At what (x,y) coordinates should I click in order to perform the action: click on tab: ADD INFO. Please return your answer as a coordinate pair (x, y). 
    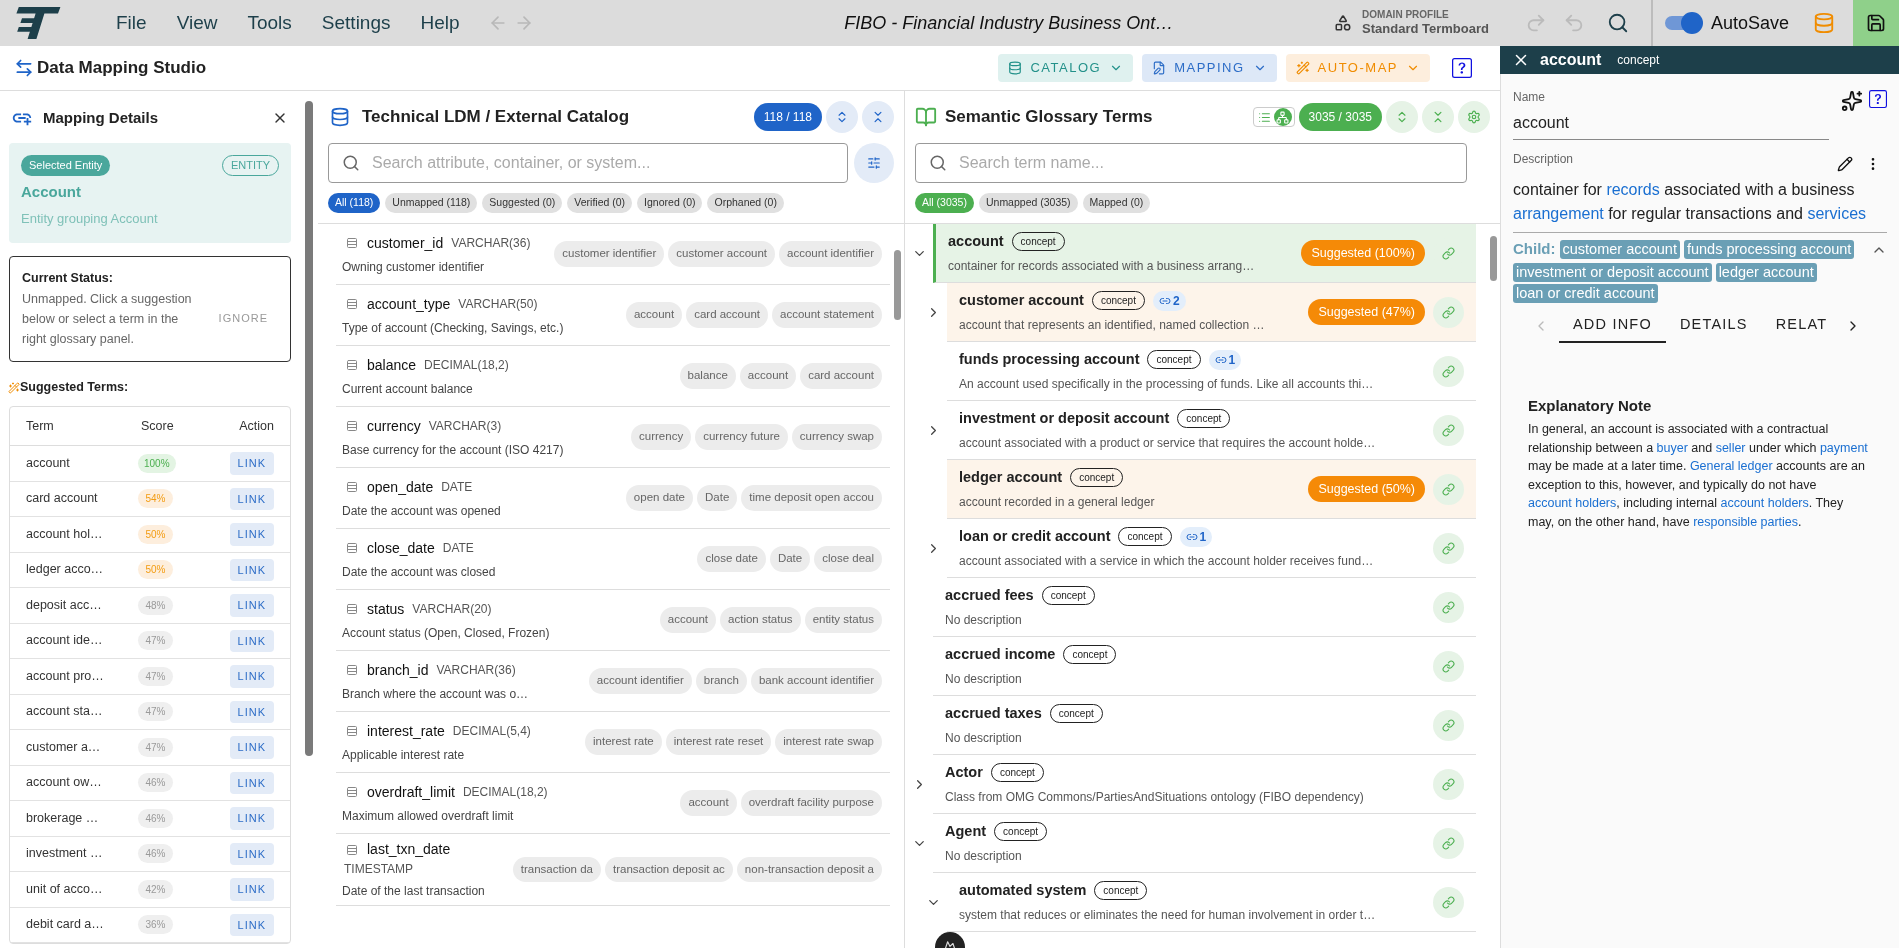
    Looking at the image, I should click on (1612, 325).